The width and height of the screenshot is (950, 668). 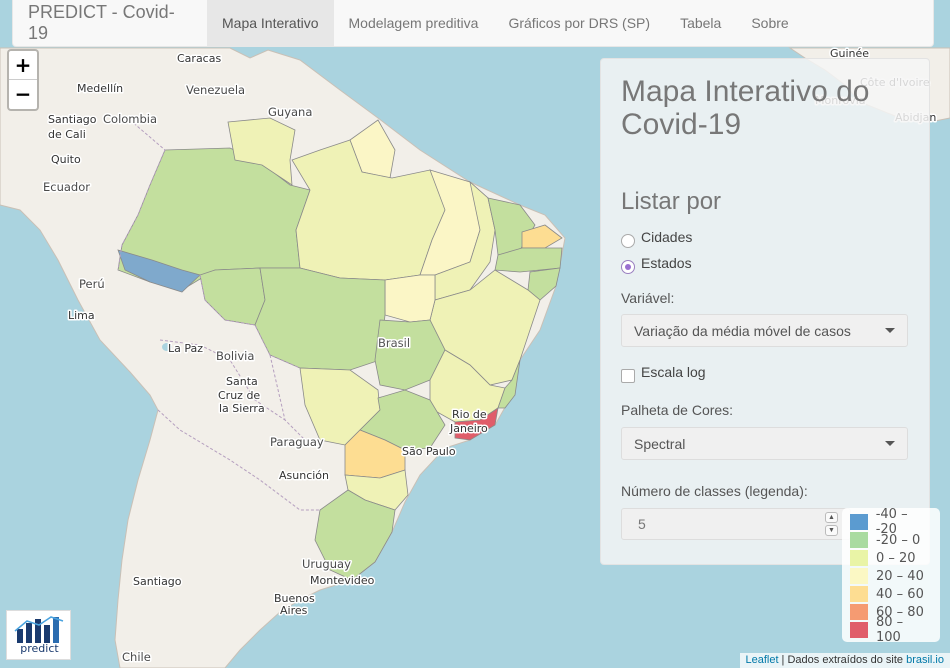 What do you see at coordinates (410, 298) in the screenshot?
I see `state-to` at bounding box center [410, 298].